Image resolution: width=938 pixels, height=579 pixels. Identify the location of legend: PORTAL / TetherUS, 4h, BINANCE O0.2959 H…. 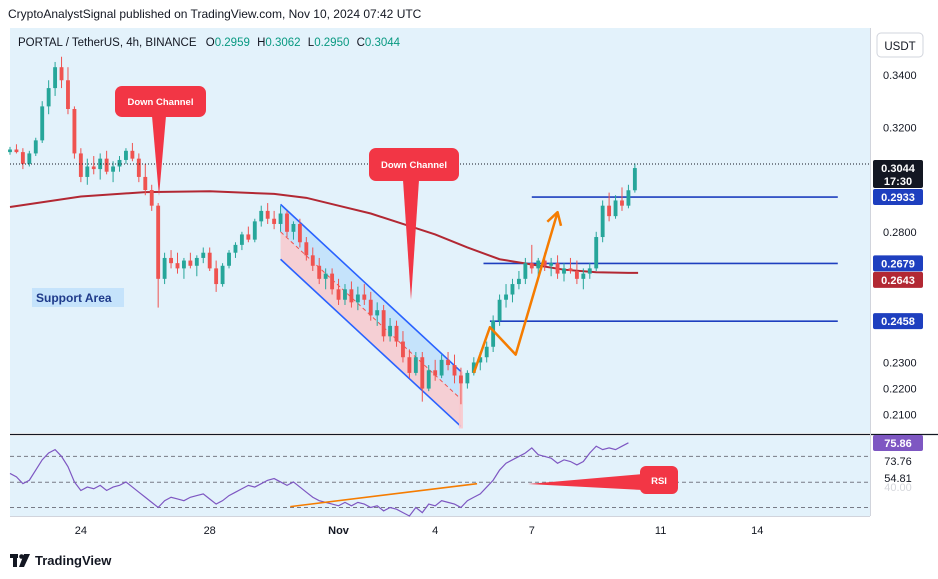
(209, 43).